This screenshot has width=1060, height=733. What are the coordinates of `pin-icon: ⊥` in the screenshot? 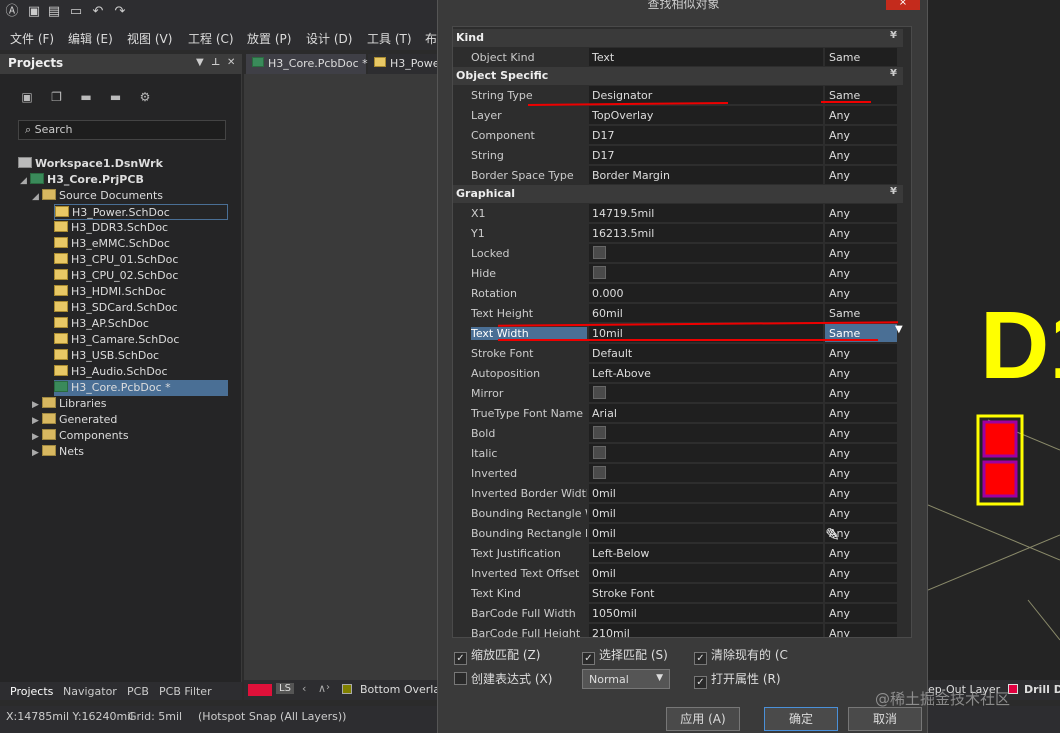 It's located at (215, 62).